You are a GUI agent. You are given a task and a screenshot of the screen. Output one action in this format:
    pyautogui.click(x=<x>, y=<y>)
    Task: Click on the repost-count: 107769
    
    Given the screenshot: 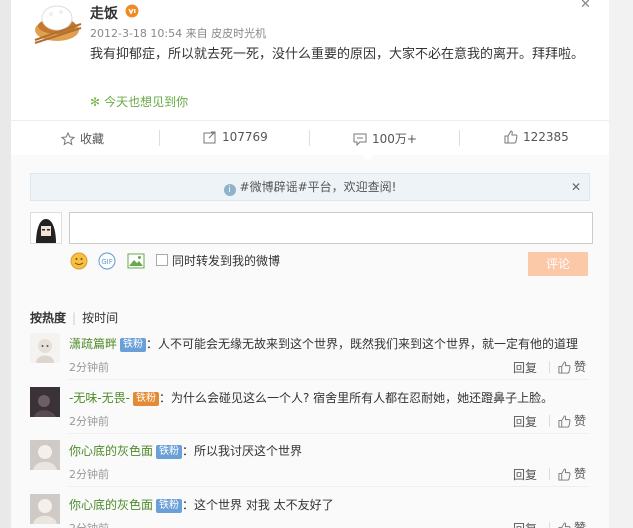 What is the action you would take?
    pyautogui.click(x=245, y=137)
    